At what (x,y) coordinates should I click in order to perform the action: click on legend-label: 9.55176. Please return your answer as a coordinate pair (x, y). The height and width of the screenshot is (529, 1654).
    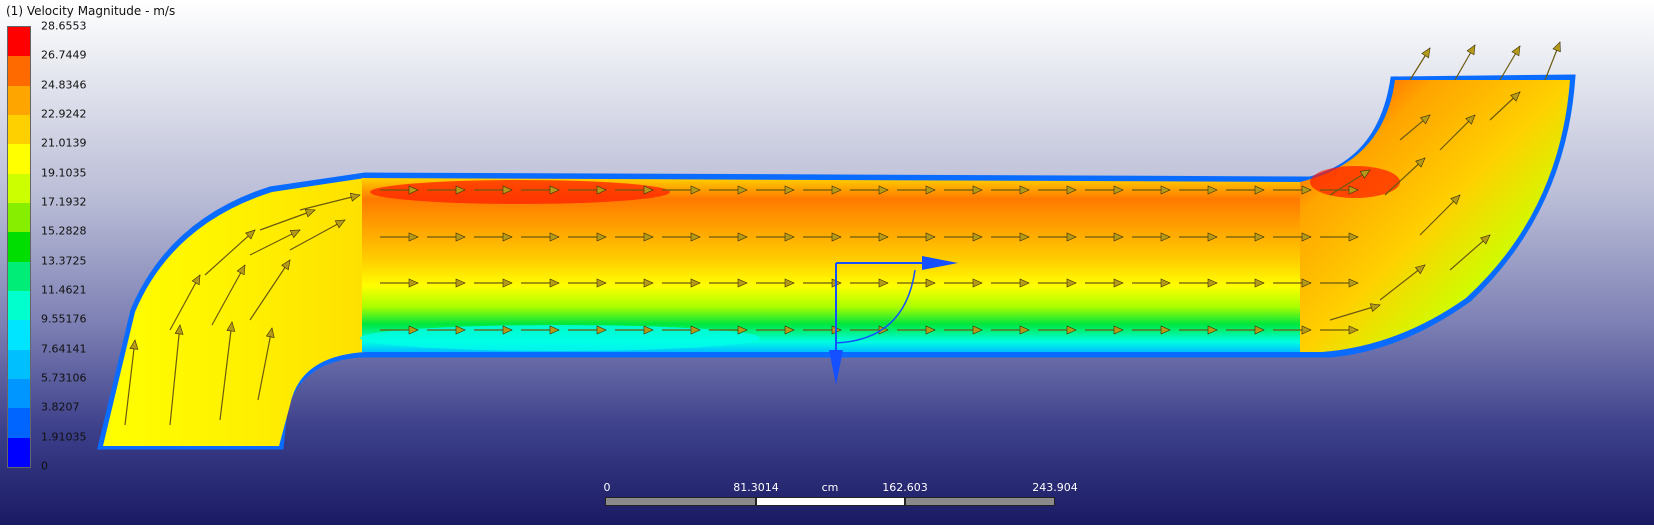
    Looking at the image, I should click on (64, 319).